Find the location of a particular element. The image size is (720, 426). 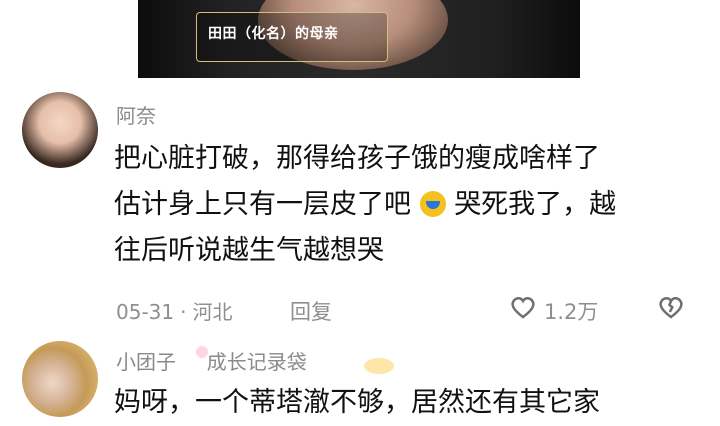

broken-heart-icon is located at coordinates (671, 307).